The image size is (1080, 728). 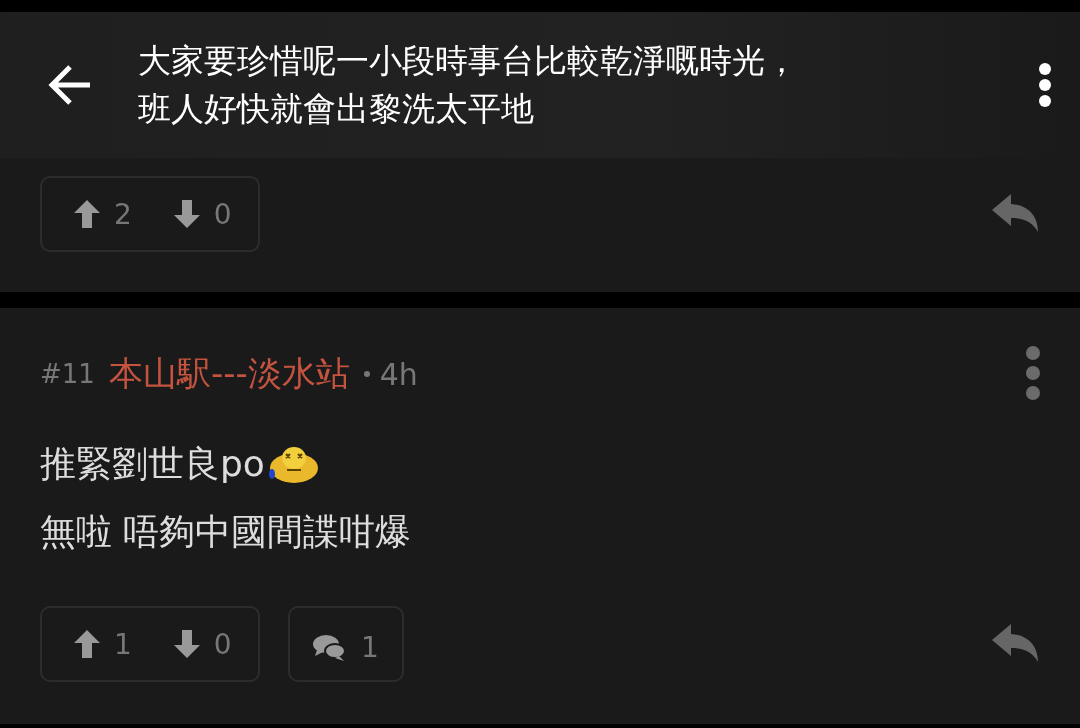 I want to click on replies-button: 1, so click(x=346, y=644).